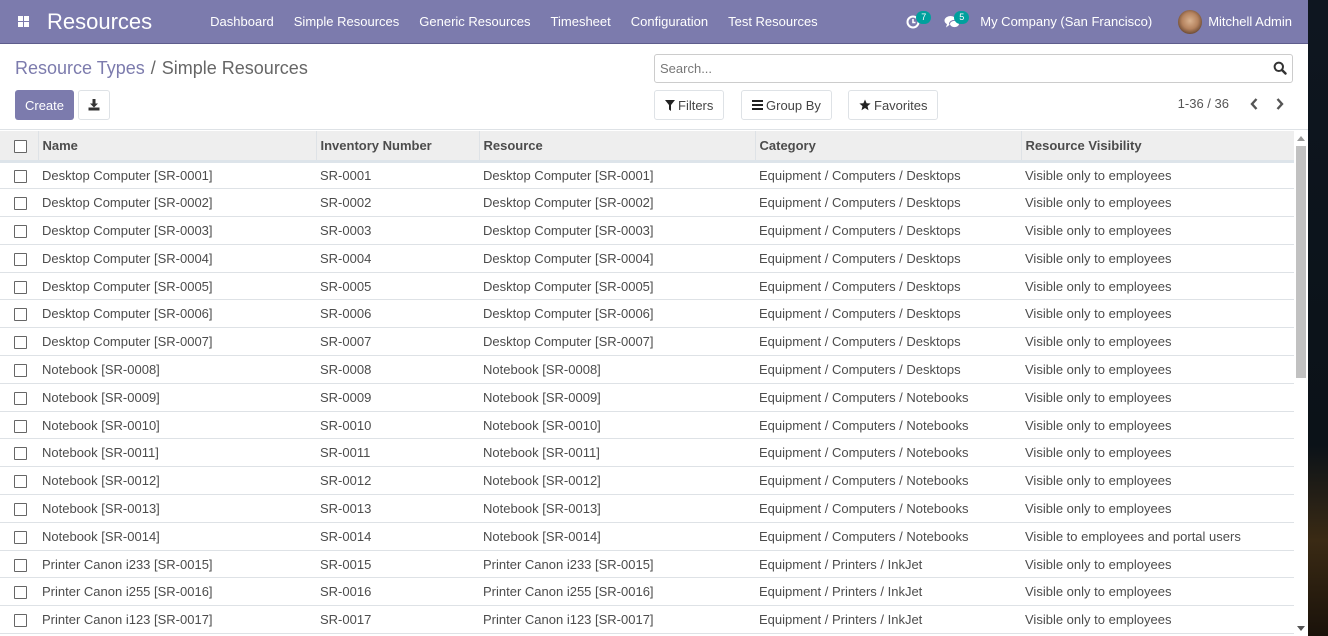  What do you see at coordinates (177, 453) in the screenshot?
I see `name-cell: Notebook [SR-0011]` at bounding box center [177, 453].